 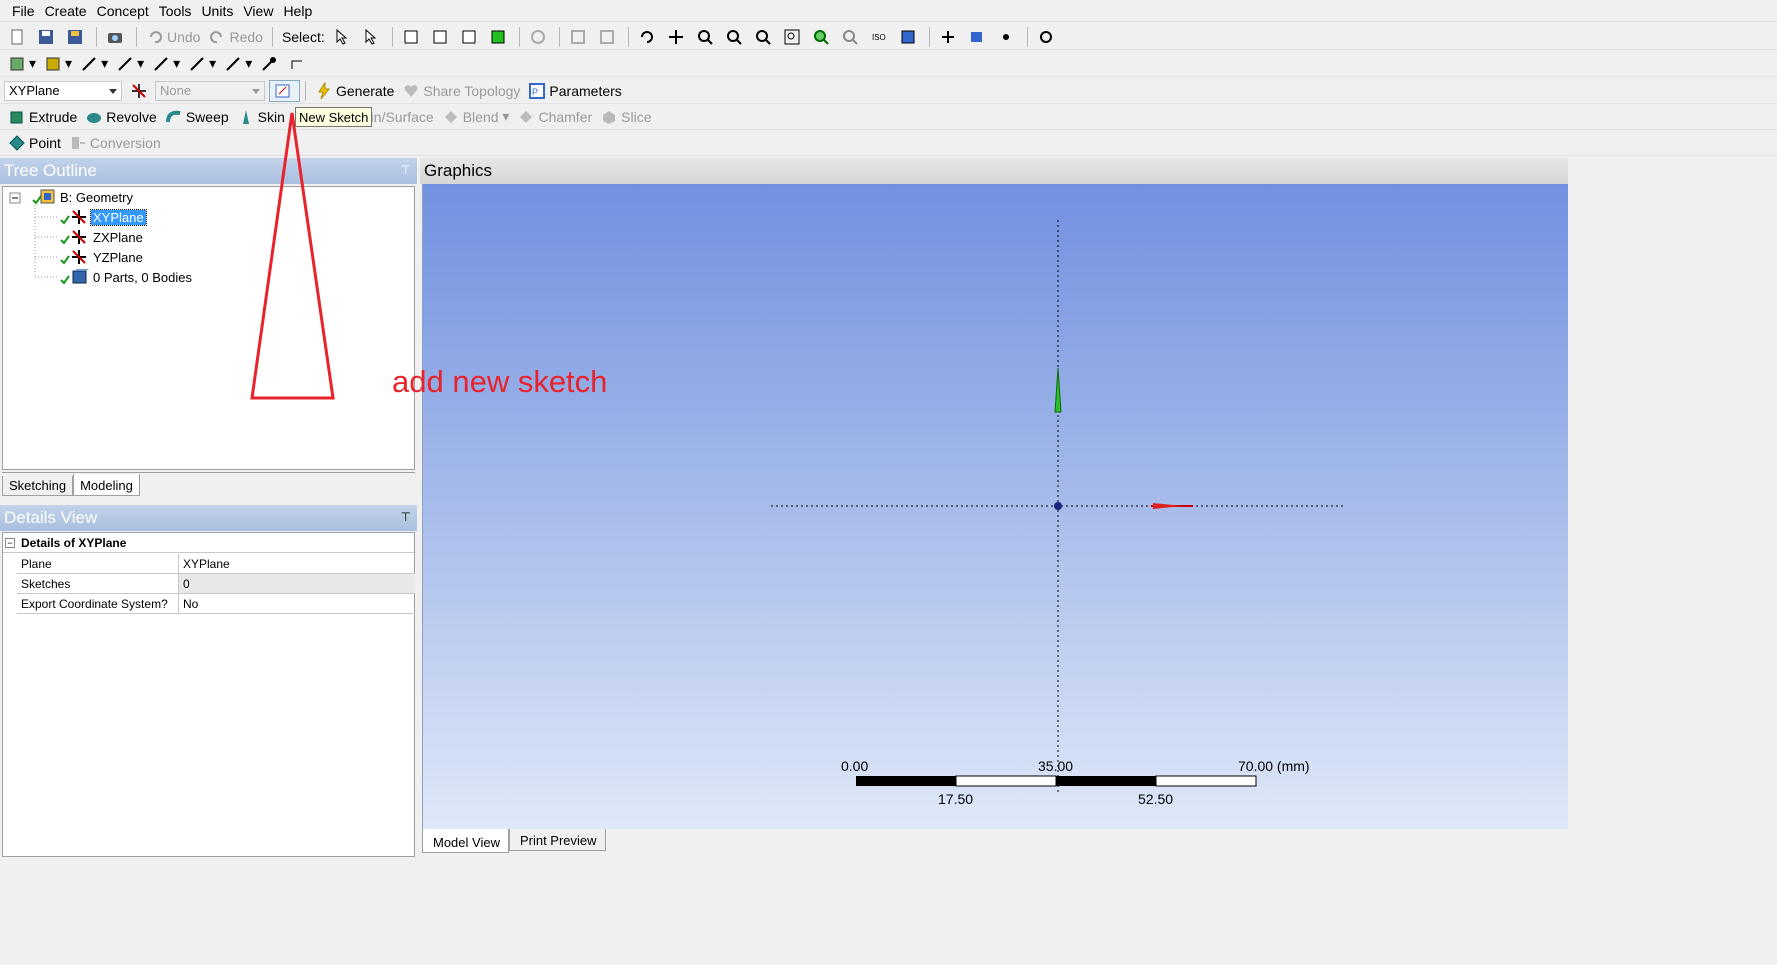 I want to click on vertex-tool-button: ▾, so click(x=238, y=64).